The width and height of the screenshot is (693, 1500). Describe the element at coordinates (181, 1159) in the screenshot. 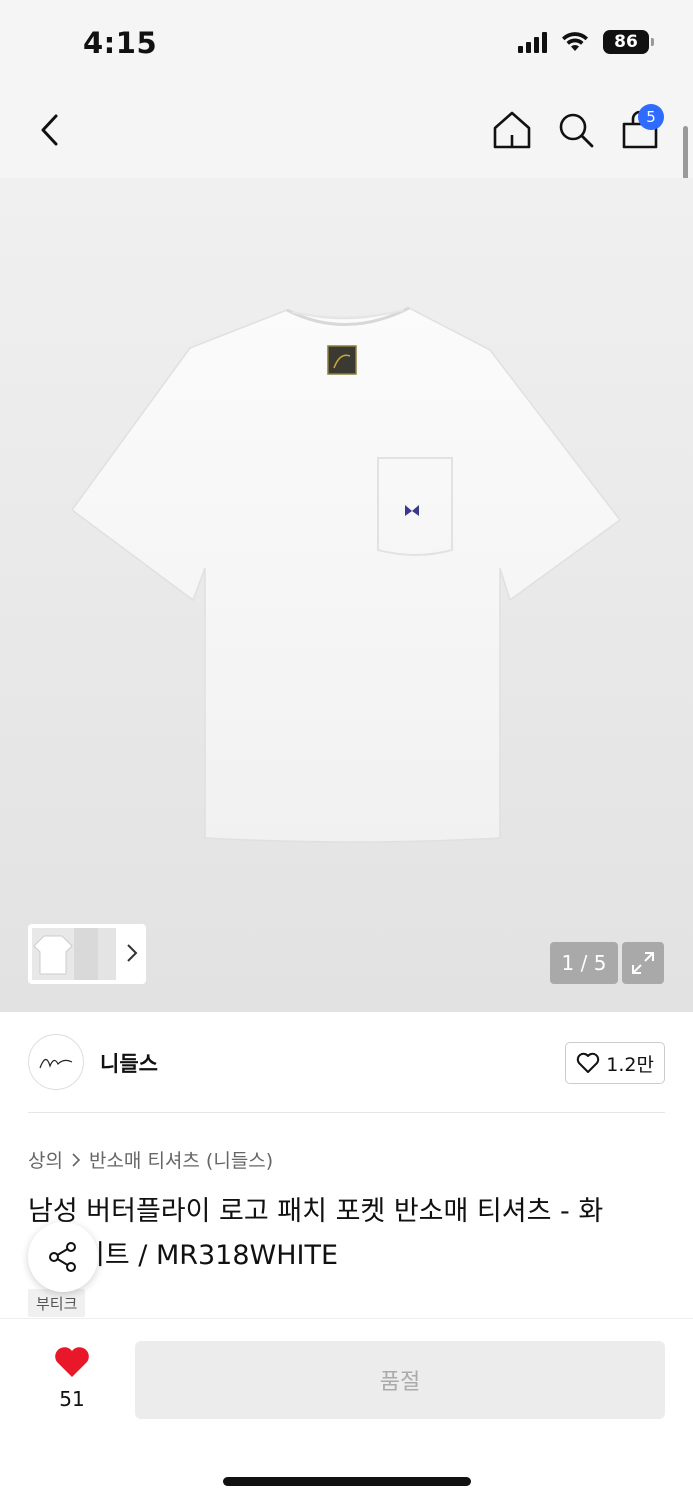

I see `breadcrumb-subcategory: 반소매 티셔츠 (니들스)` at that location.